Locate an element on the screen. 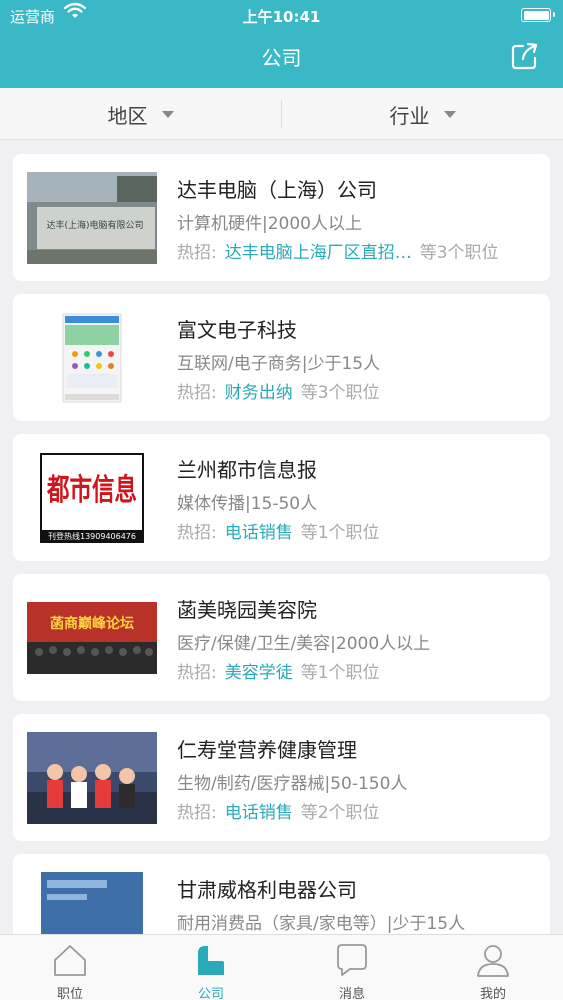  company-name: 菡美晓园美容院 is located at coordinates (247, 610).